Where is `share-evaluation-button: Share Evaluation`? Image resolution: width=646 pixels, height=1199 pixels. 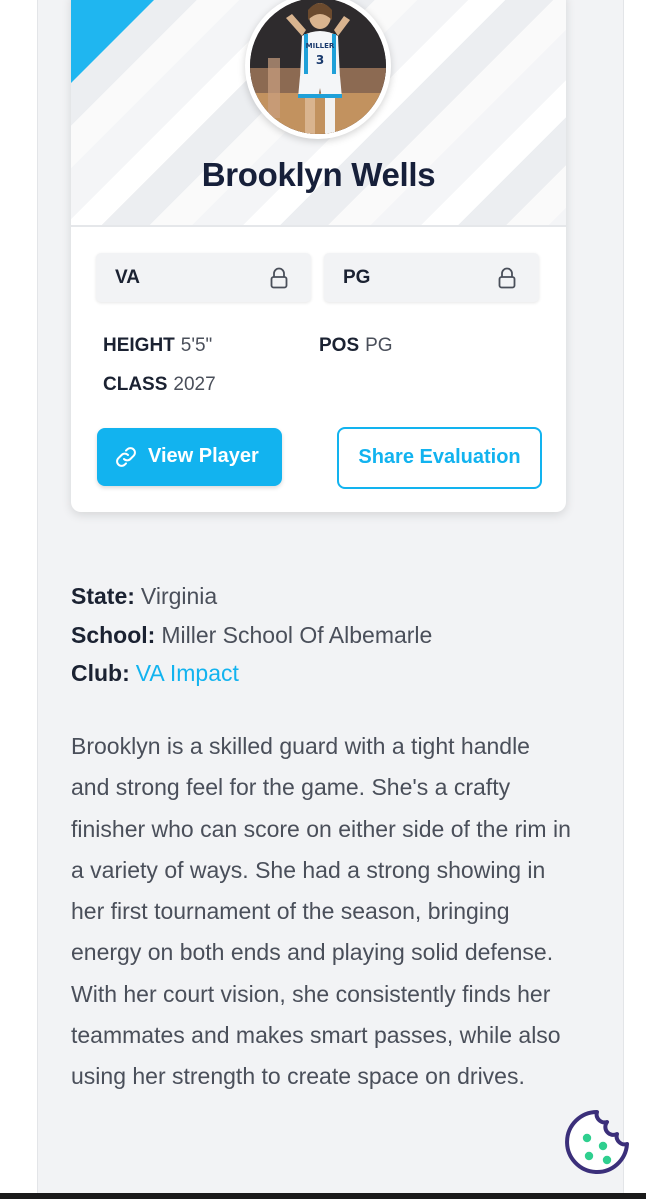
share-evaluation-button: Share Evaluation is located at coordinates (439, 458).